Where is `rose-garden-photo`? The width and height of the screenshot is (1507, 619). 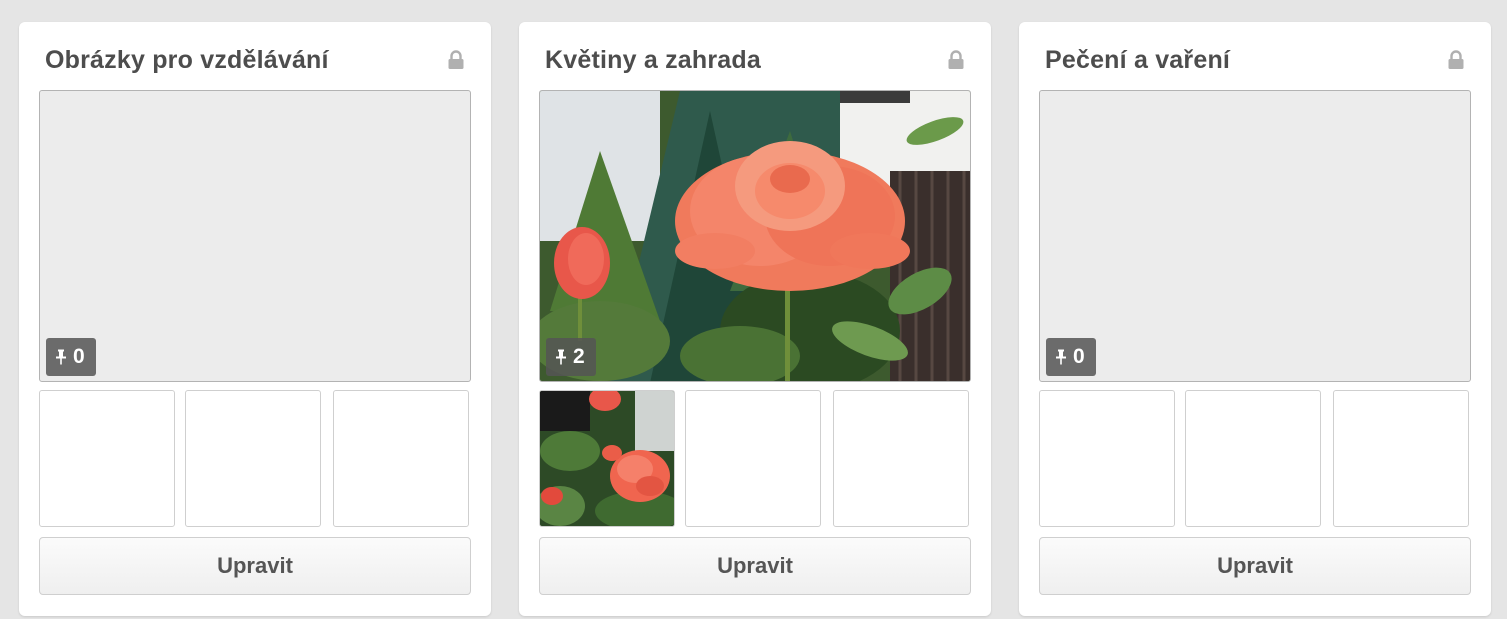
rose-garden-photo is located at coordinates (755, 236).